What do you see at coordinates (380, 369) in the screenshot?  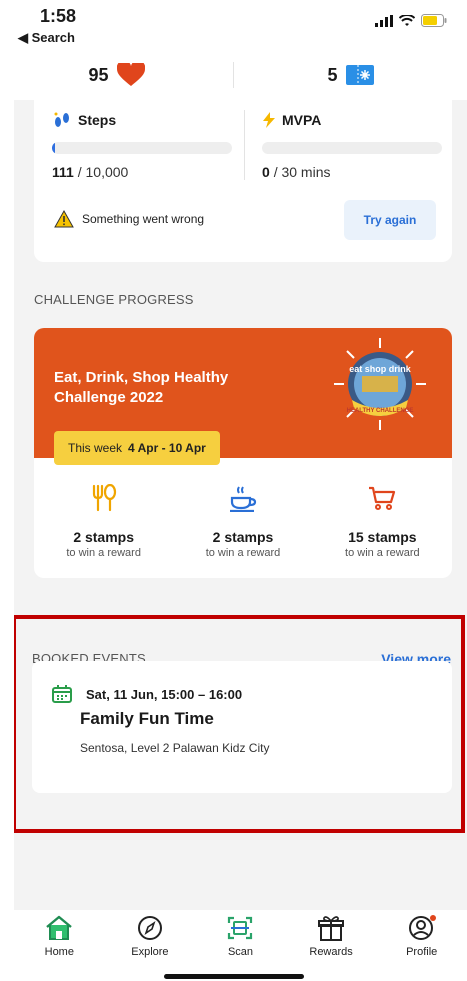 I see `badge-text: eat shop drink` at bounding box center [380, 369].